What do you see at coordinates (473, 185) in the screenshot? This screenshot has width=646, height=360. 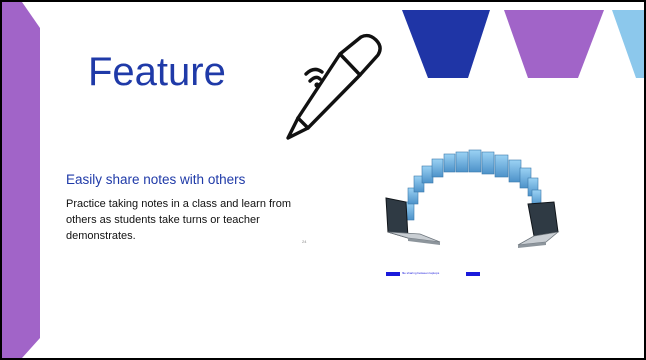 I see `flying-folders` at bounding box center [473, 185].